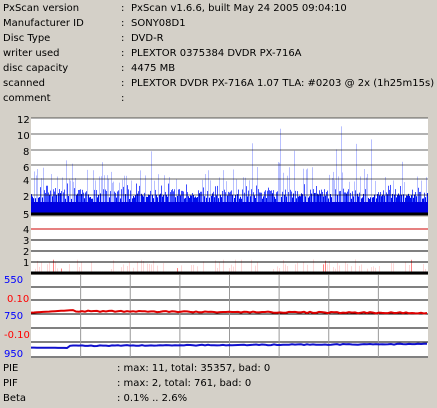 The height and width of the screenshot is (408, 437). I want to click on info-row-manufacturer: Manufacturer ID : SONY08D1, so click(218, 23).